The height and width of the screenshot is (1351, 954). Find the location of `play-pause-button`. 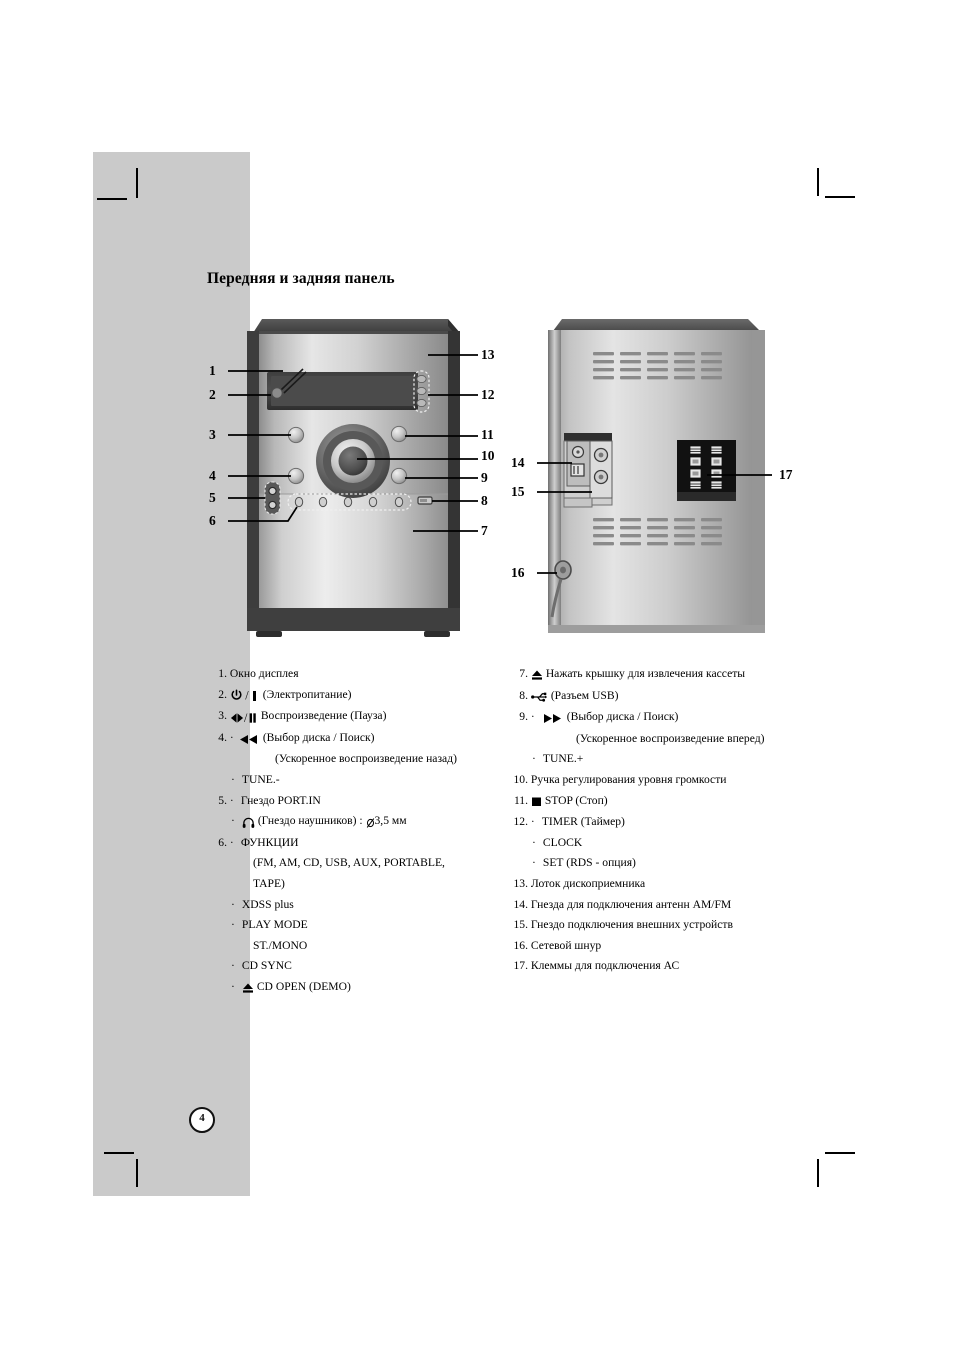

play-pause-button is located at coordinates (296, 435).